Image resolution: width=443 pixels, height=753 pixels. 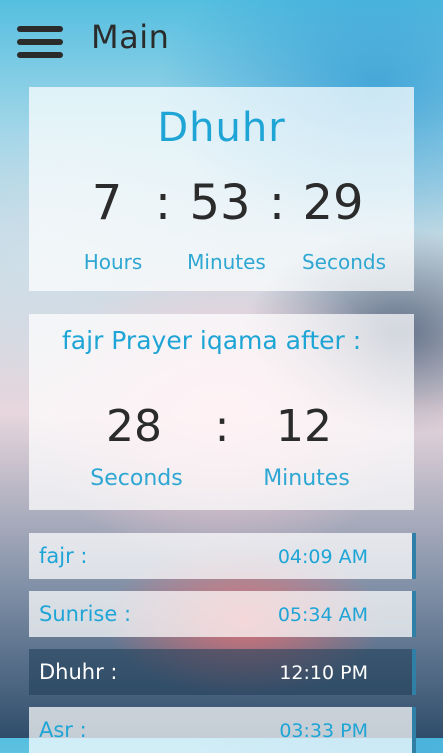 I want to click on prayer-row-fajr: fajr : 04:09 AM, so click(x=222, y=556).